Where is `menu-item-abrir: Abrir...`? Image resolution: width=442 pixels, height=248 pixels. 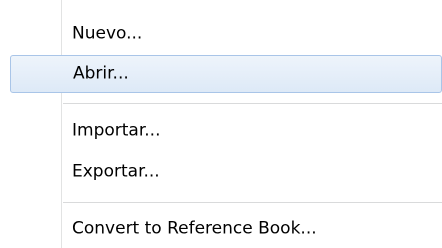 menu-item-abrir: Abrir... is located at coordinates (226, 74).